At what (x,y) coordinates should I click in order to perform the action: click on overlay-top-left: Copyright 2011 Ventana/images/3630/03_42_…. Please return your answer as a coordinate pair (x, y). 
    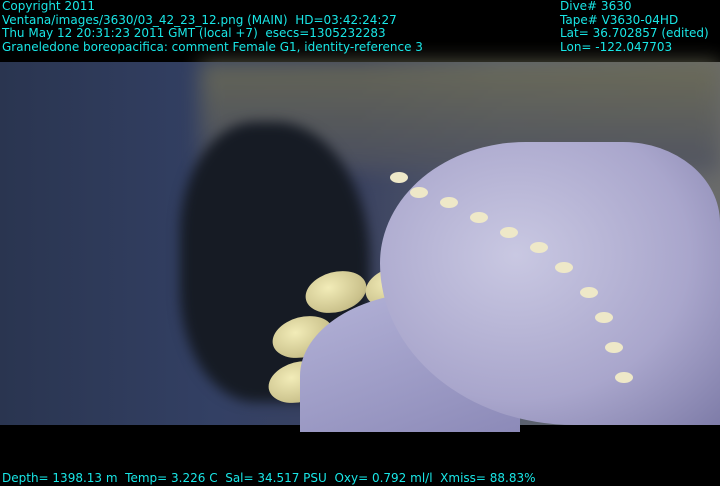
    Looking at the image, I should click on (212, 27).